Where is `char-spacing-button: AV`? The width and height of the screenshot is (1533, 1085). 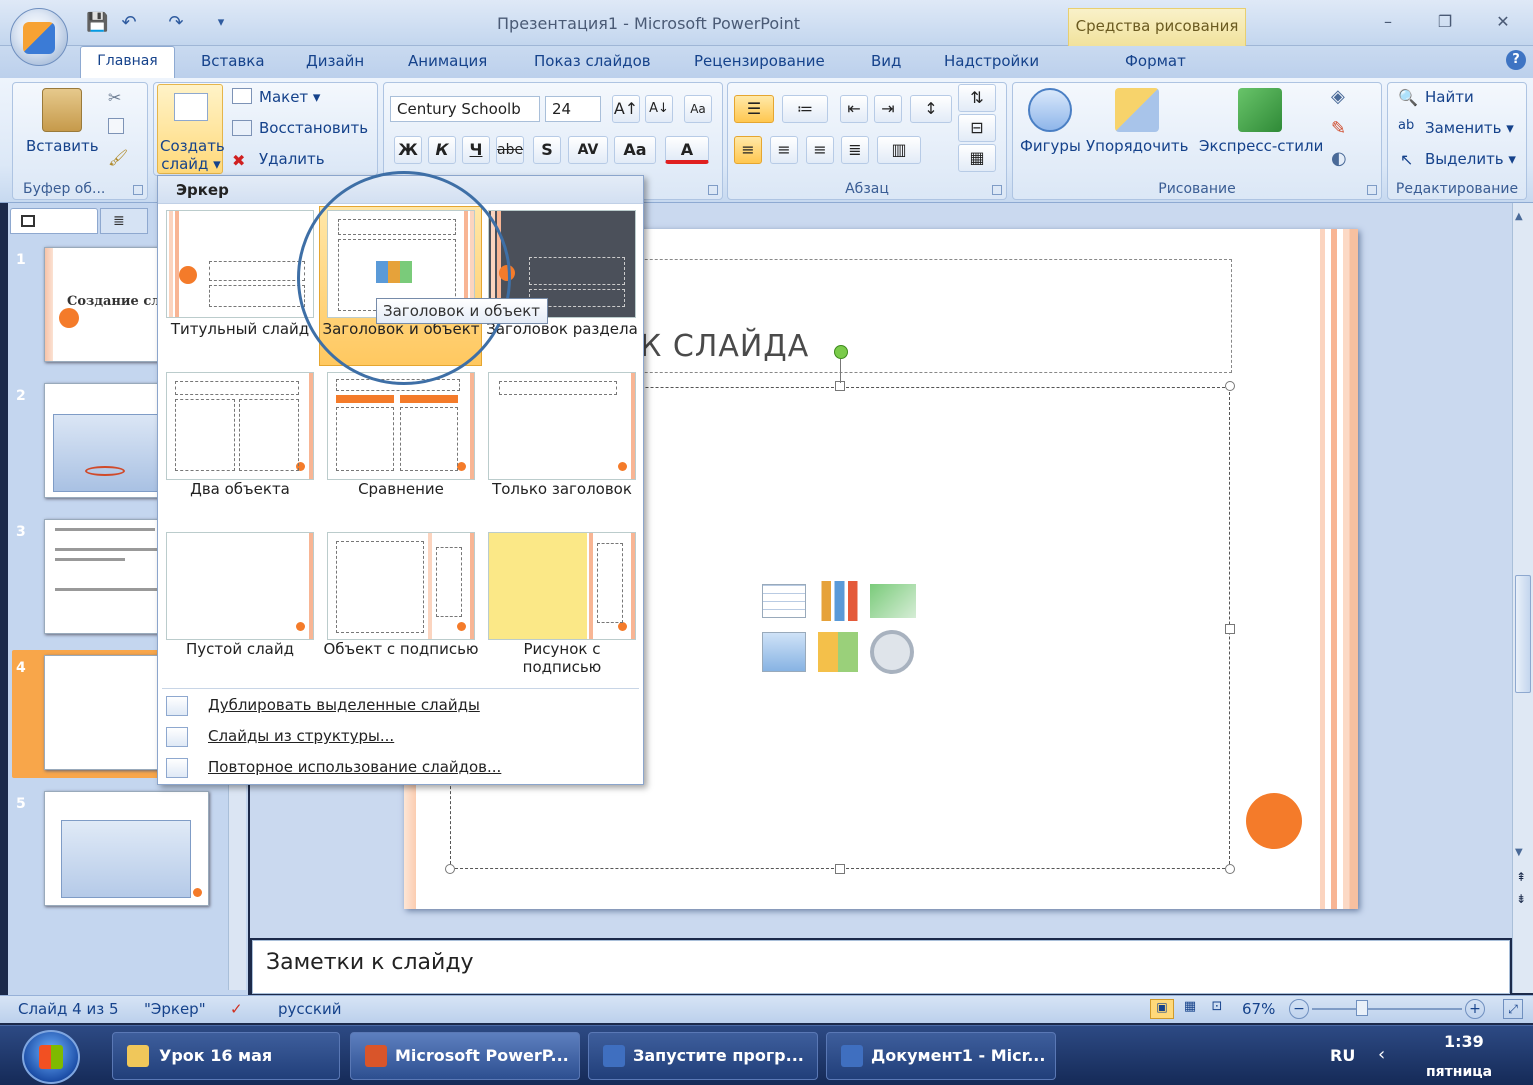 char-spacing-button: AV is located at coordinates (588, 150).